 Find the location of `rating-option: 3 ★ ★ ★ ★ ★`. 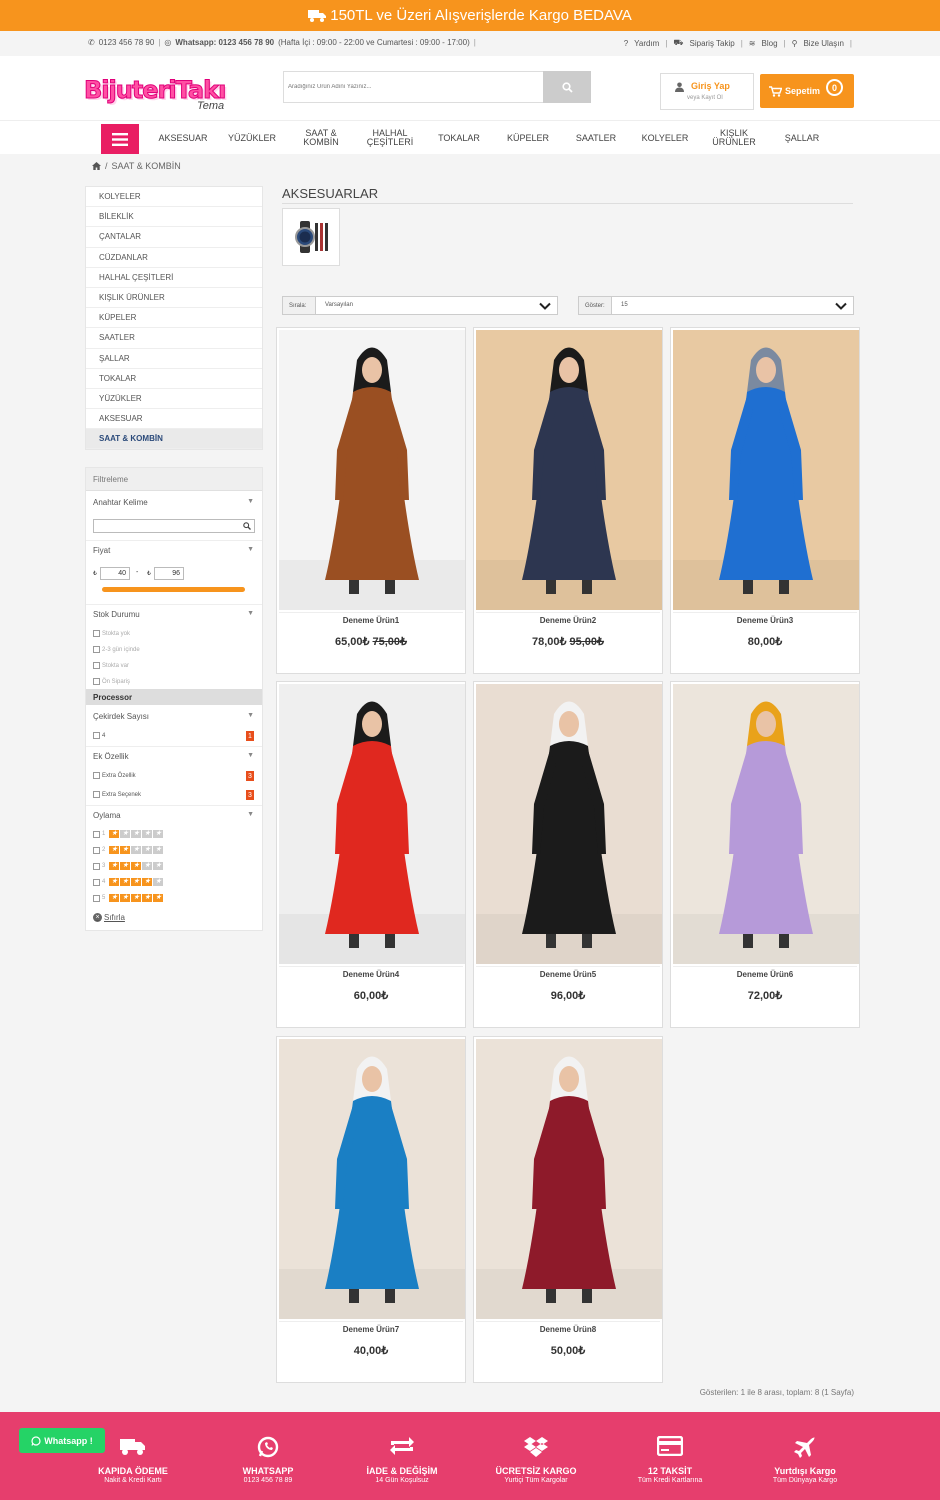

rating-option: 3 ★ ★ ★ ★ ★ is located at coordinates (128, 866).